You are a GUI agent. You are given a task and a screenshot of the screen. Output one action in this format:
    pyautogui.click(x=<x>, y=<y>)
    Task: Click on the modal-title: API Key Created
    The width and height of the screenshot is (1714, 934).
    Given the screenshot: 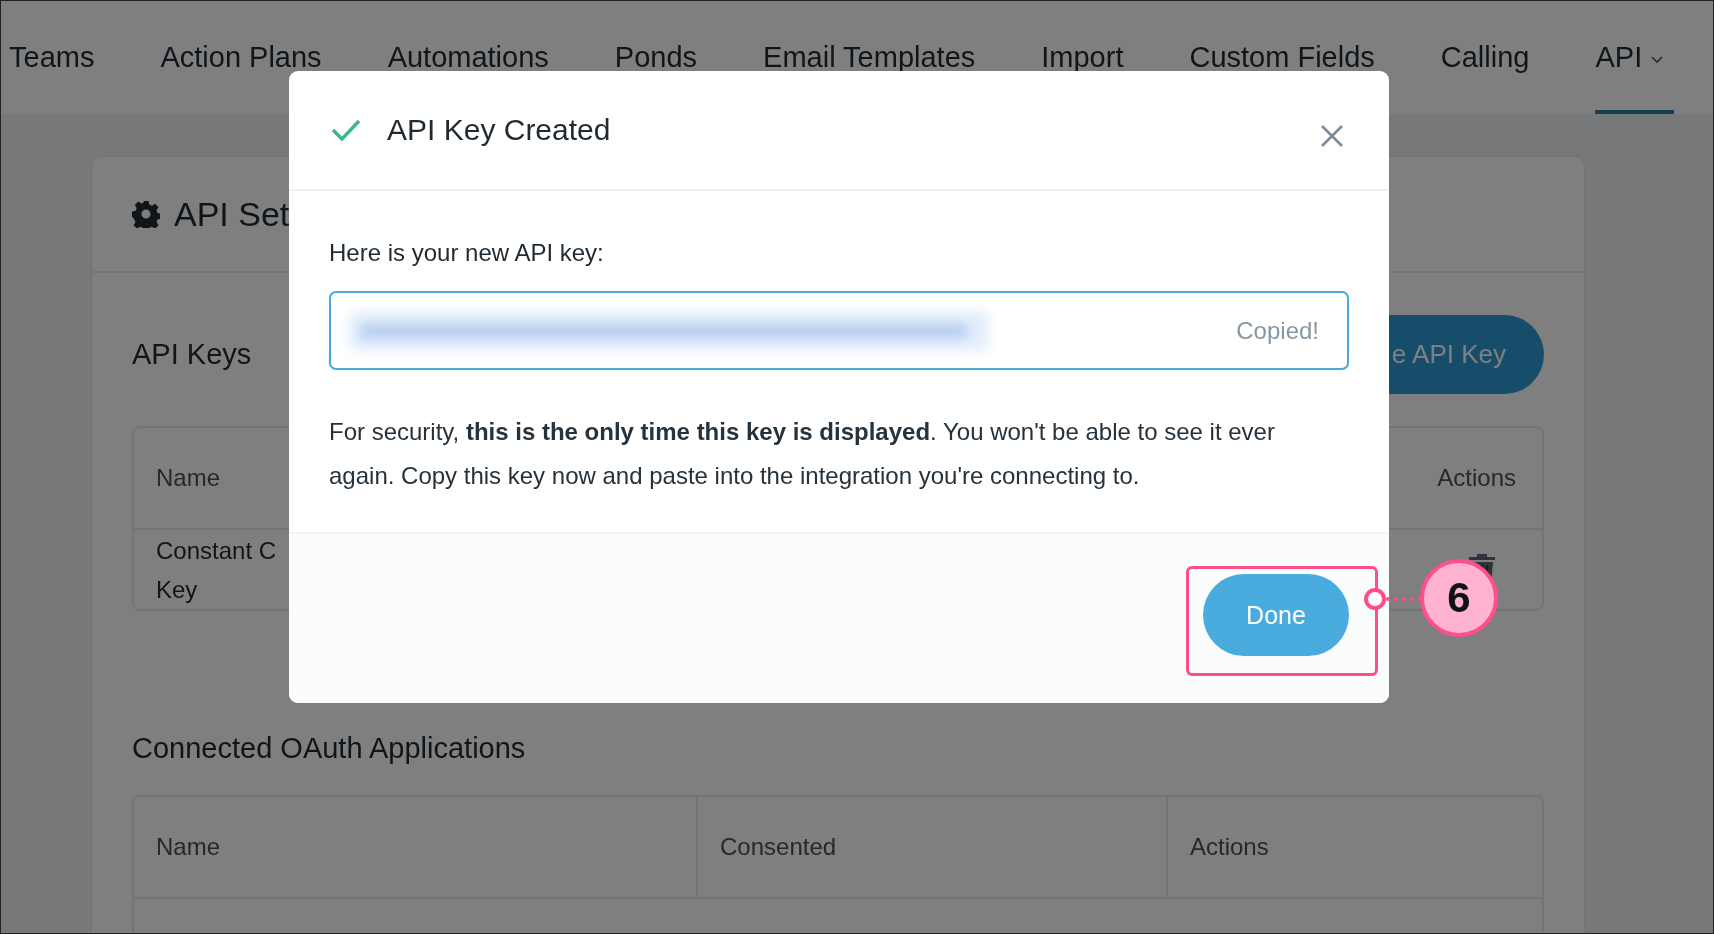 What is the action you would take?
    pyautogui.click(x=499, y=130)
    